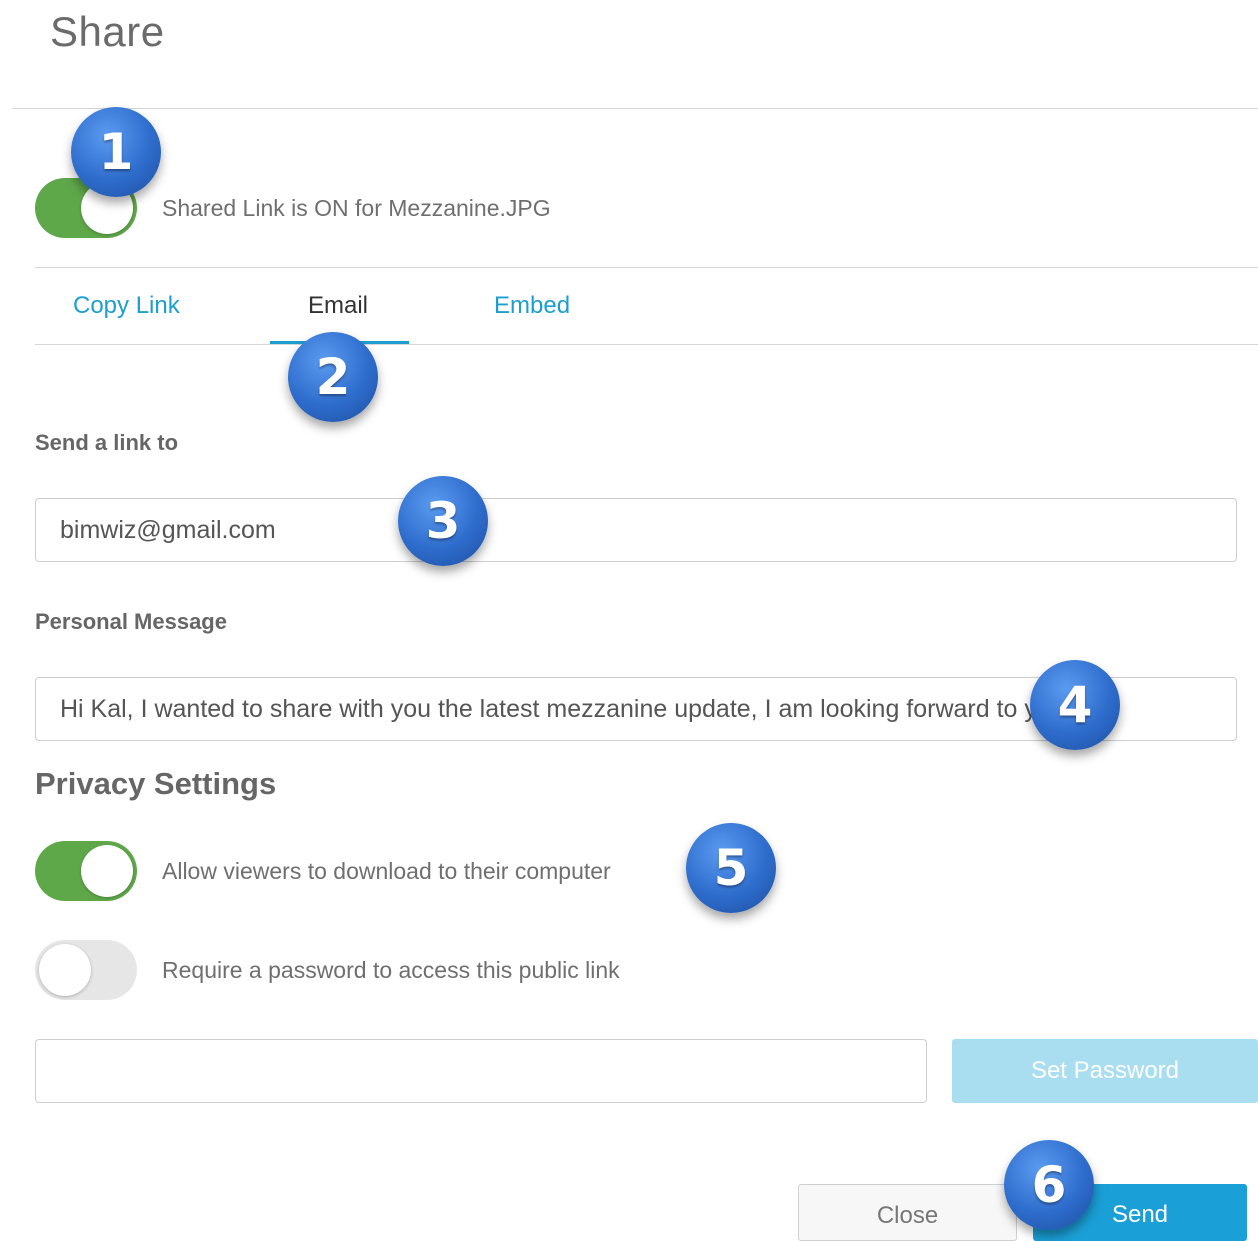 This screenshot has width=1258, height=1241. Describe the element at coordinates (107, 442) in the screenshot. I see `recipient-label: Send a link to` at that location.